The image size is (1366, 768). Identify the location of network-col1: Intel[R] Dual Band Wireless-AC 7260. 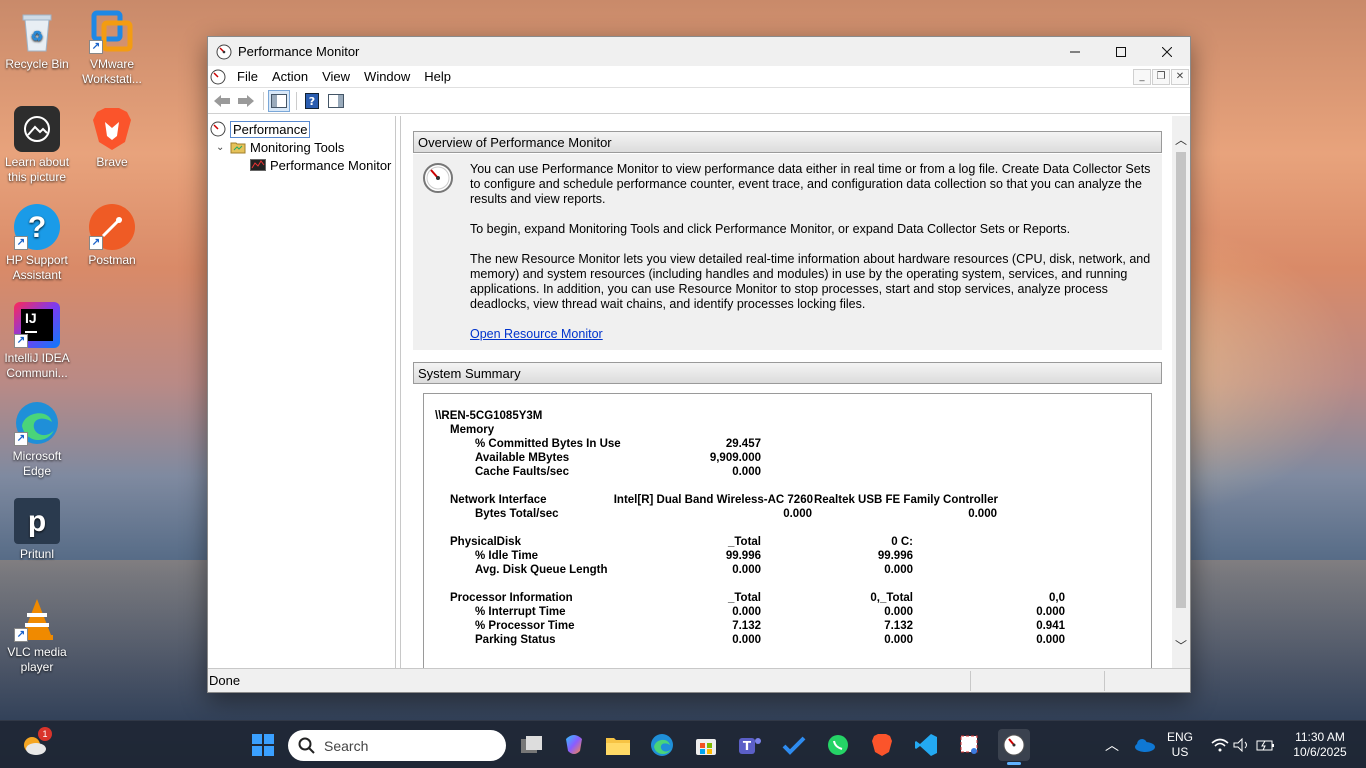
(713, 500).